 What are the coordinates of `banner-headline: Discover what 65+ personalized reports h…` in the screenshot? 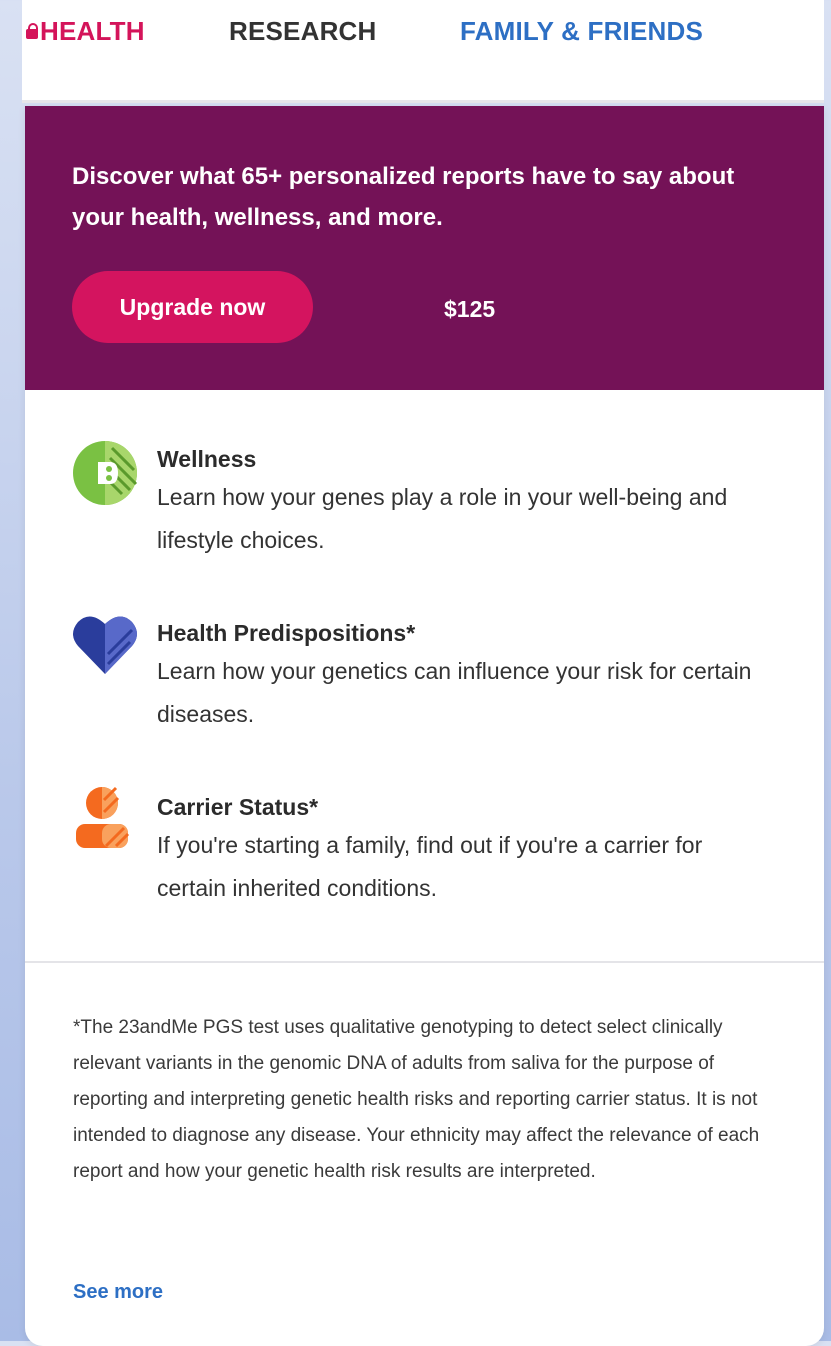 It's located at (403, 197).